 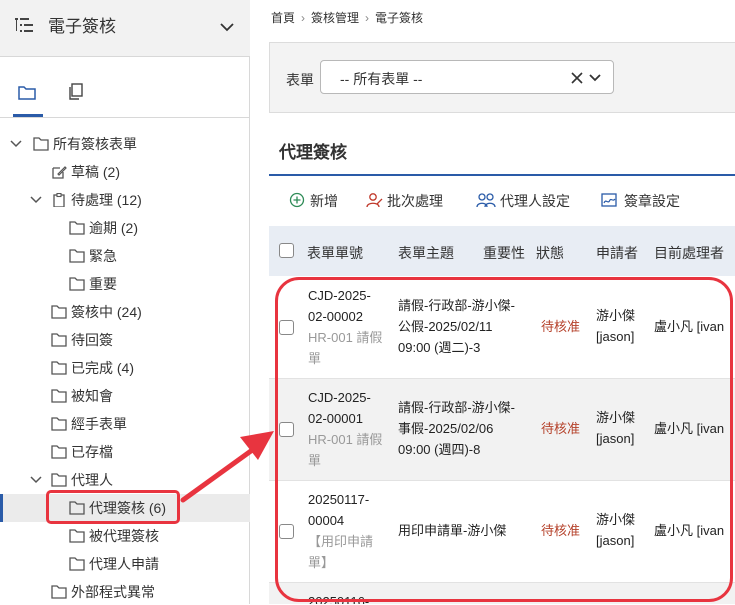 I want to click on tab-folder-view, so click(x=28, y=98).